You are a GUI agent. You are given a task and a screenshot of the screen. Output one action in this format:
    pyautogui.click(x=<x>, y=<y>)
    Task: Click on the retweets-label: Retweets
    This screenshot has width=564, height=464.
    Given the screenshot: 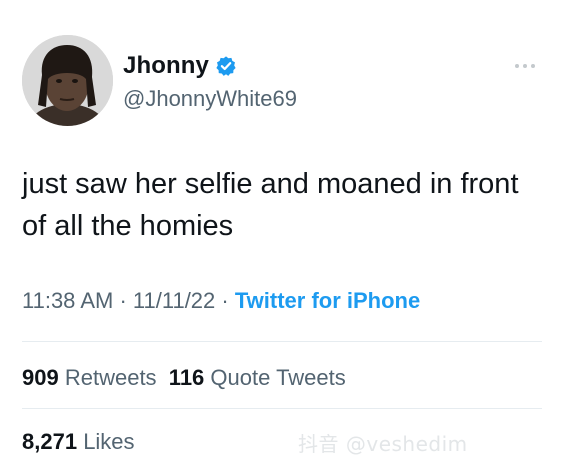 What is the action you would take?
    pyautogui.click(x=110, y=377)
    